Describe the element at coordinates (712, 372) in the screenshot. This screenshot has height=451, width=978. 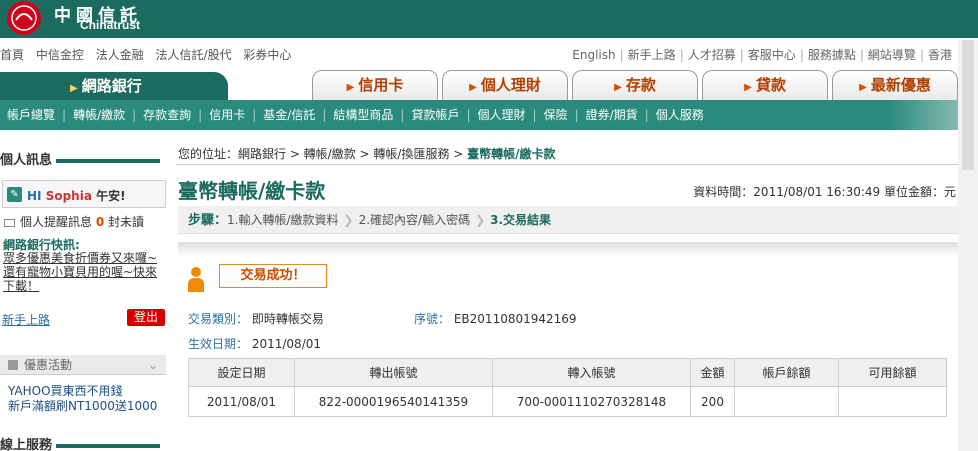
I see `col-amount: 金額` at that location.